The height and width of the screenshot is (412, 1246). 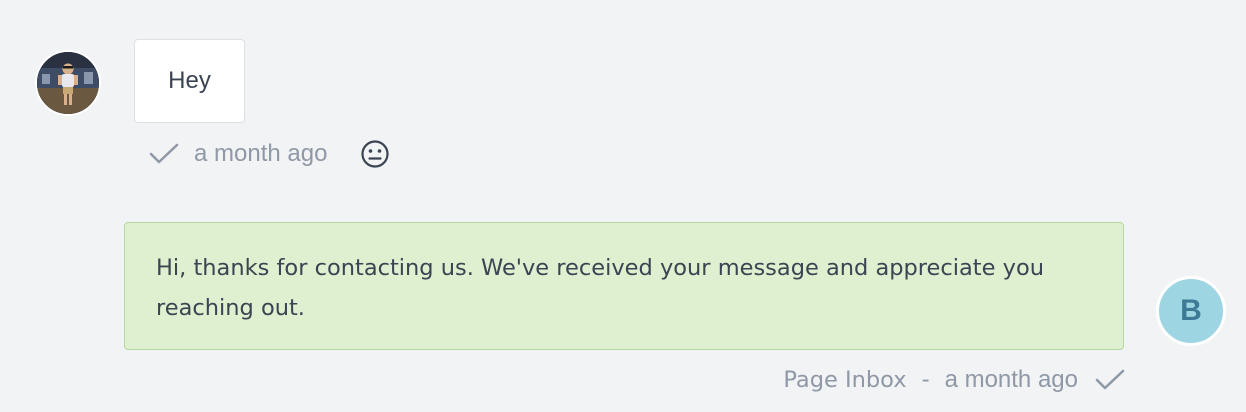 I want to click on incoming-message-bubble: Hey, so click(x=189, y=81).